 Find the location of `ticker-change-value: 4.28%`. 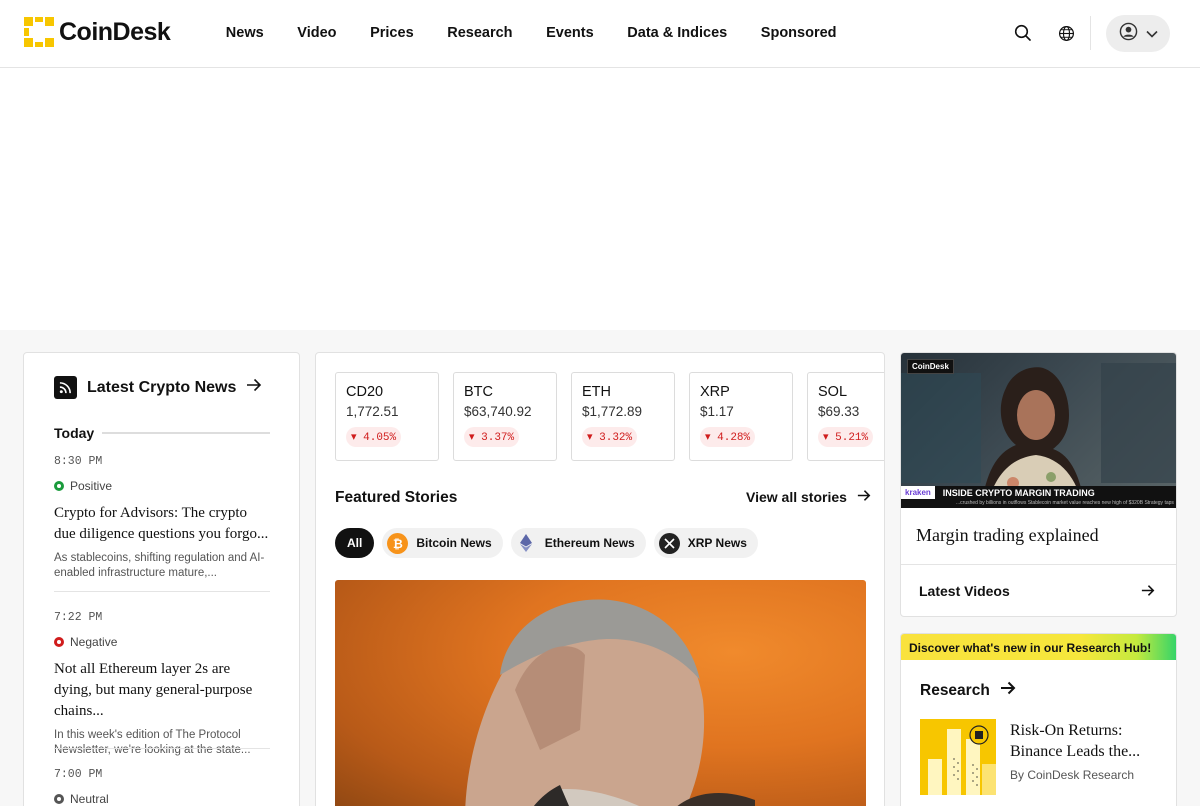

ticker-change-value: 4.28% is located at coordinates (734, 438).